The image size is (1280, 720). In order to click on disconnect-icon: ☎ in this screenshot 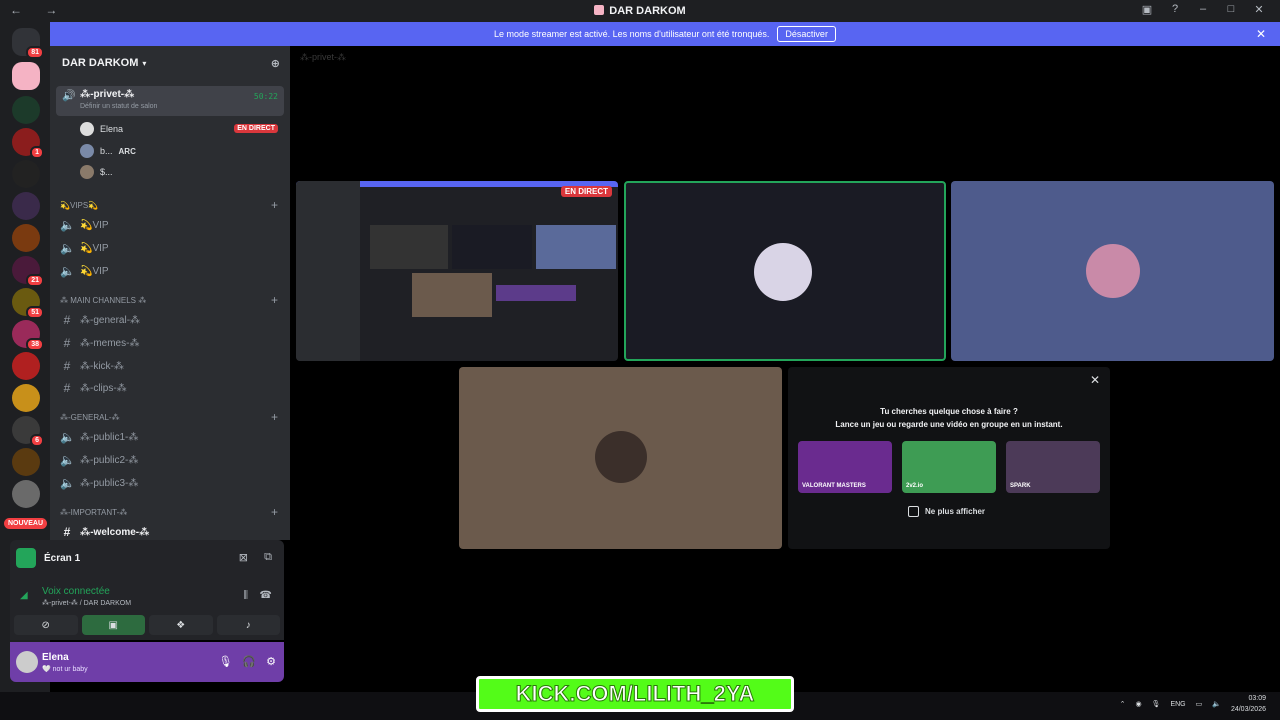, I will do `click(266, 595)`.